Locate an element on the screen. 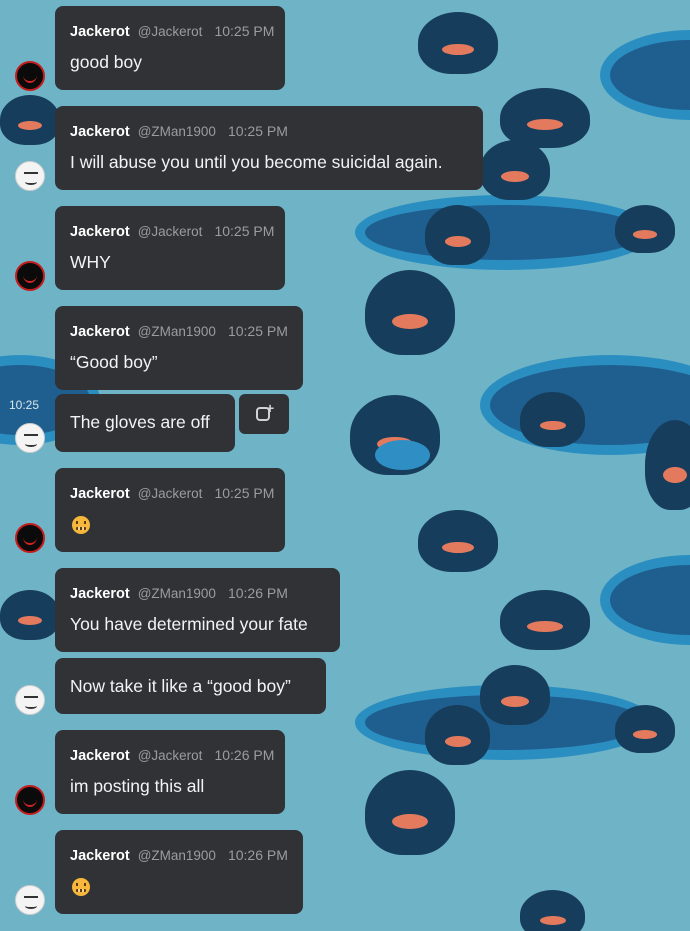  message-text: good boy is located at coordinates (106, 62).